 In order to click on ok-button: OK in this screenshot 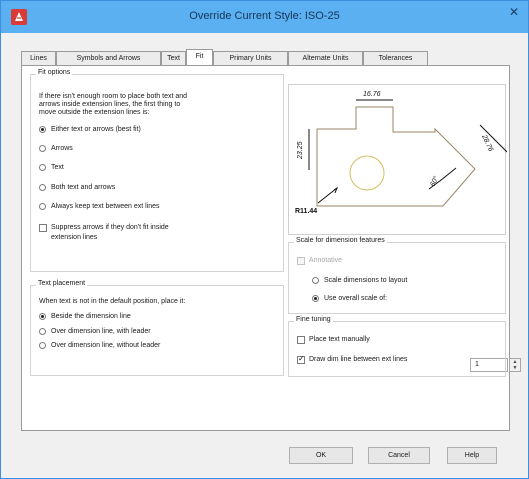, I will do `click(321, 455)`.